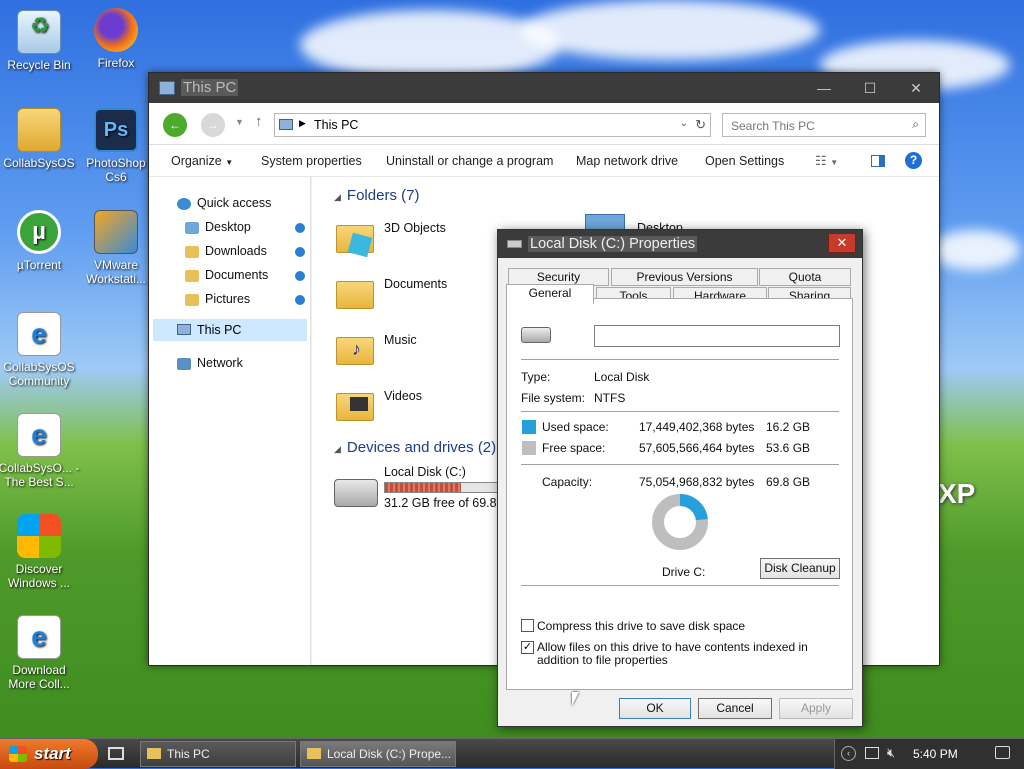  I want to click on notifications-icon, so click(1002, 752).